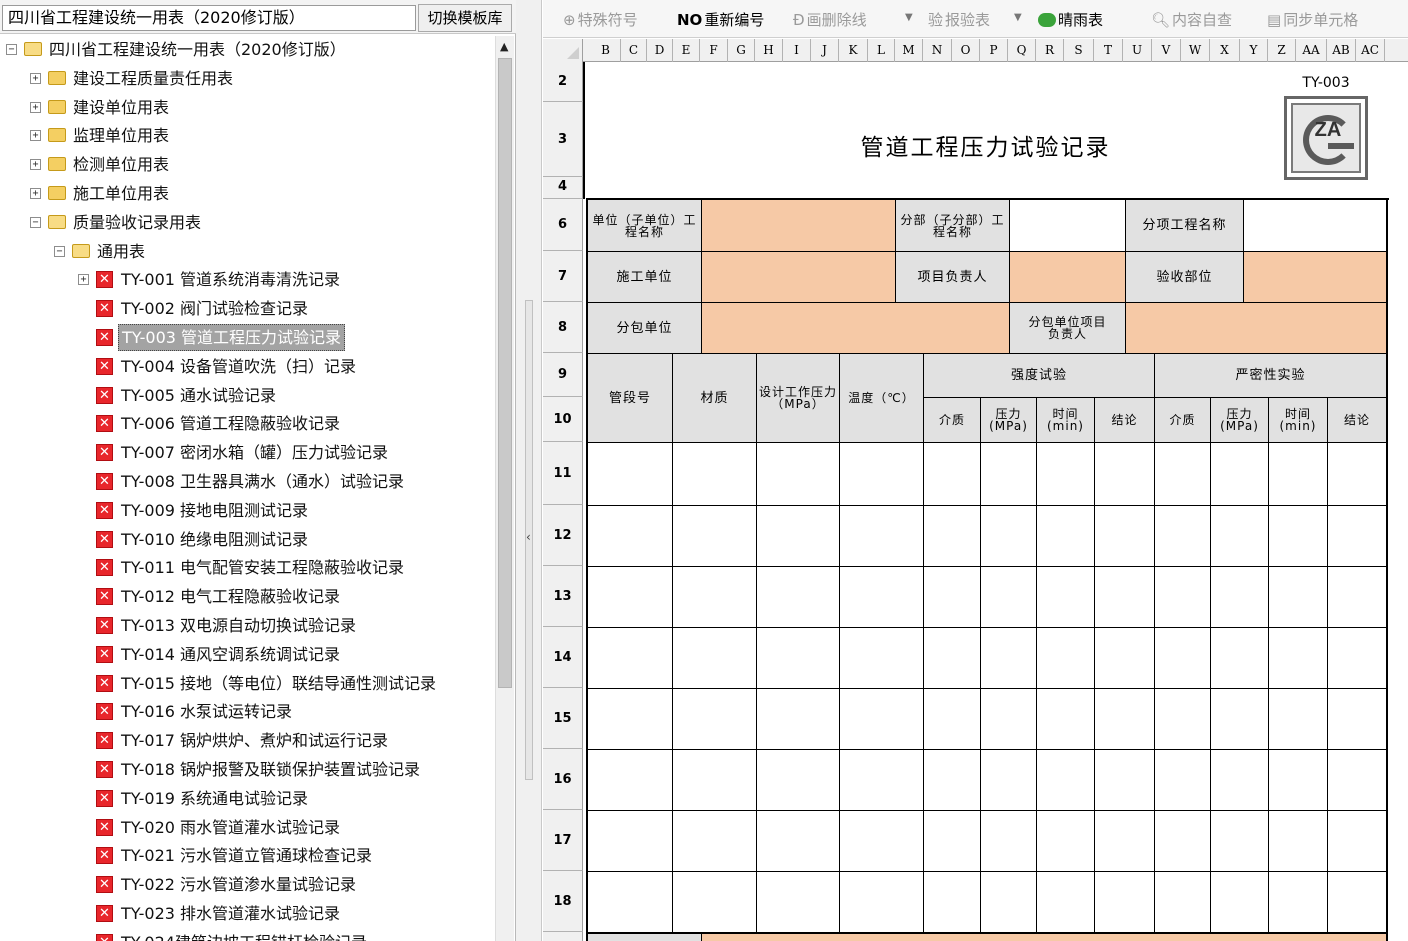 This screenshot has width=1408, height=941. What do you see at coordinates (798, 277) in the screenshot?
I see `construction-unit-input` at bounding box center [798, 277].